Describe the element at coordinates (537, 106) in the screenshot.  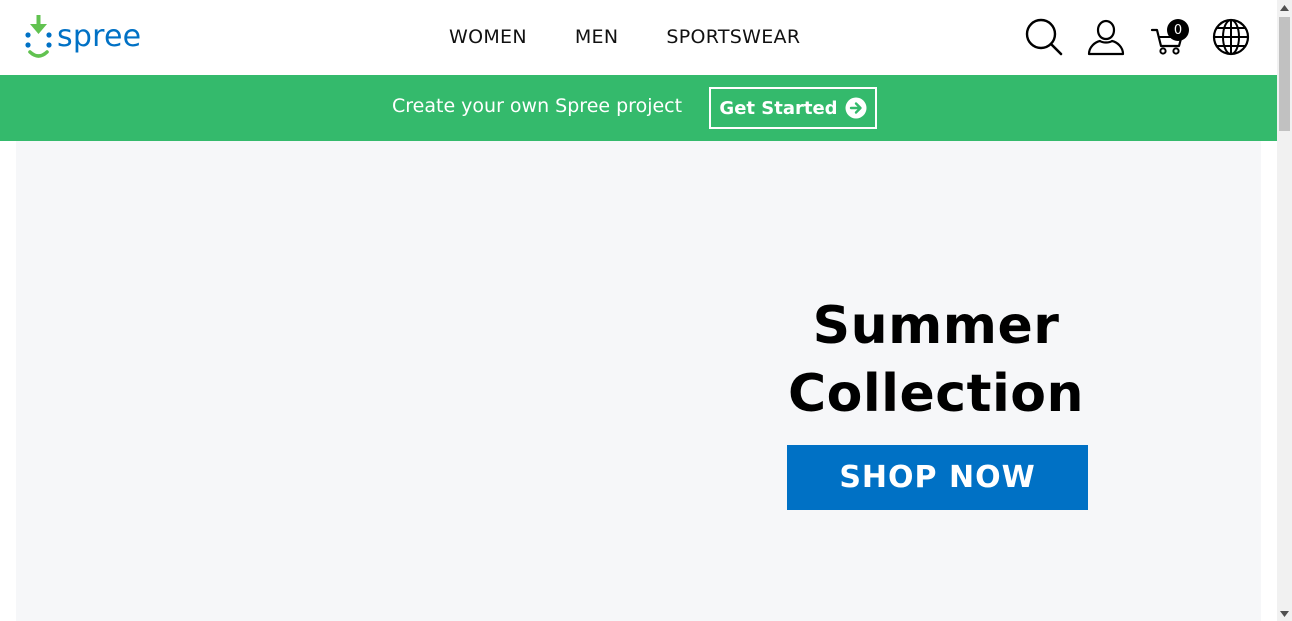
I see `promo-text: Create your own Spree project` at that location.